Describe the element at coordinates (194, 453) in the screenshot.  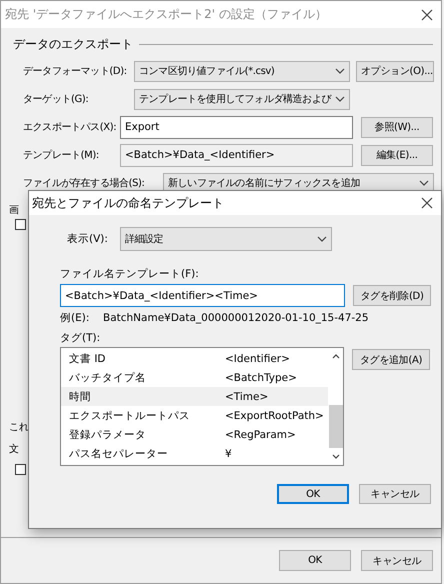
I see `list-row: パス名セパレーター ¥` at that location.